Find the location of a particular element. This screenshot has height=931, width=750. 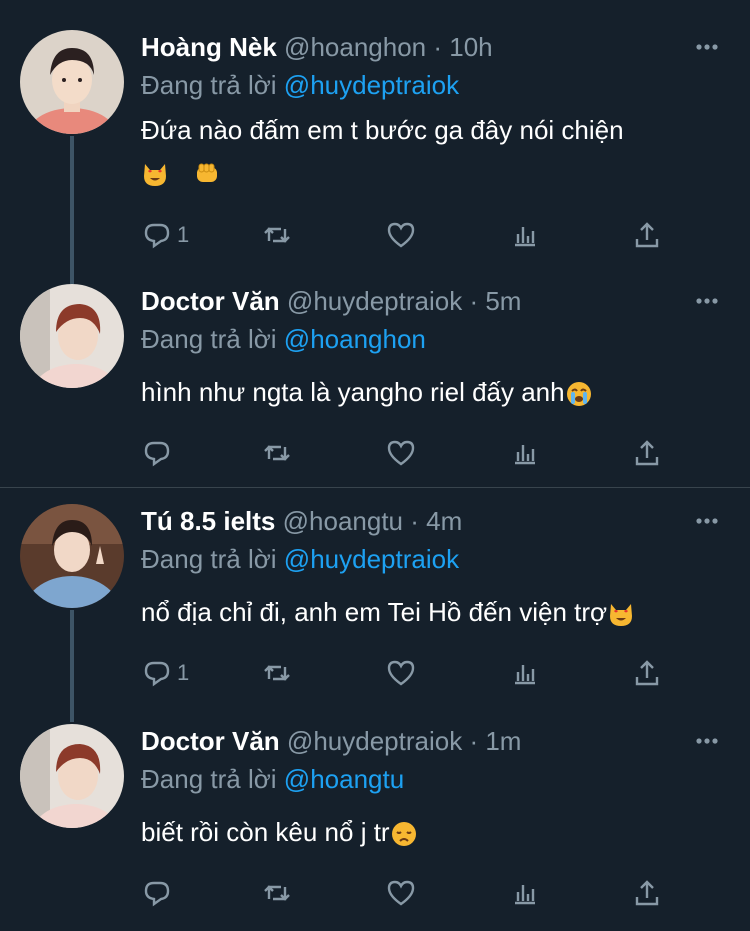

tweet-text: hình như ngta là yangho riel đấy anh is located at coordinates (367, 392).